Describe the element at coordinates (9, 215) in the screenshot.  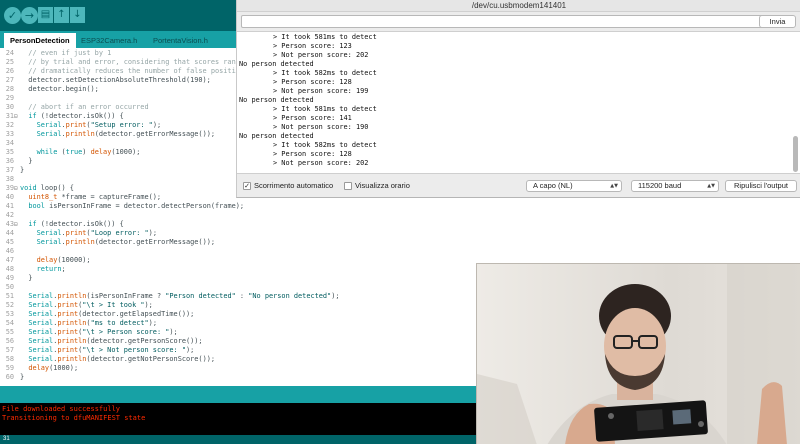
I see `line-number: 42` at that location.